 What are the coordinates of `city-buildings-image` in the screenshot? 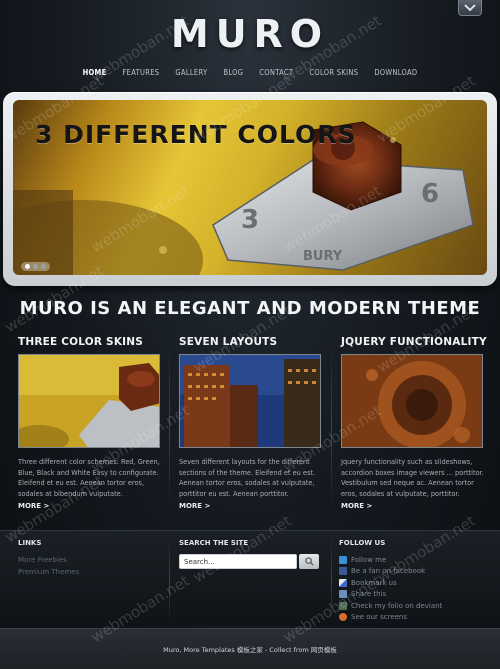 It's located at (250, 401).